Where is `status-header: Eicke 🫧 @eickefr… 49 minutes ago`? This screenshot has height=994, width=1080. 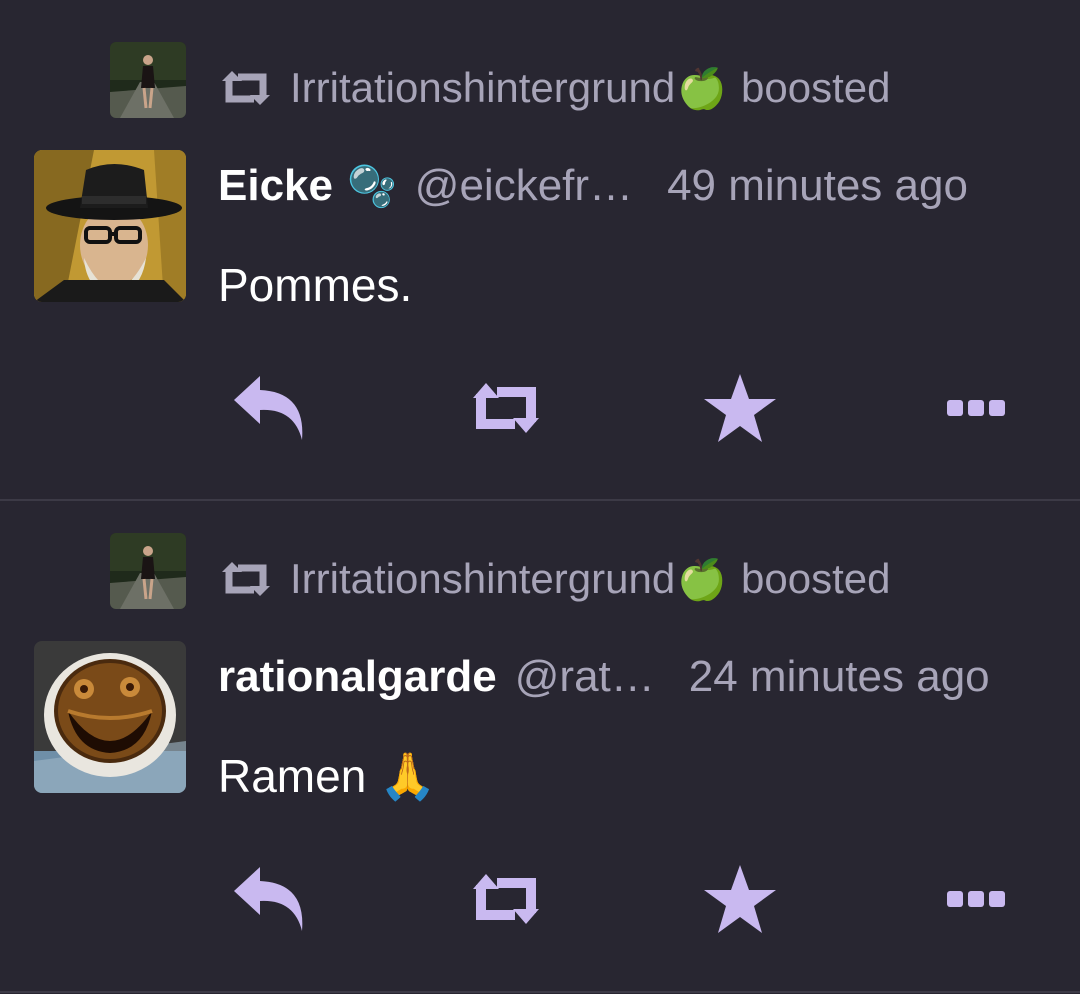
status-header: Eicke 🫧 @eickefr… 49 minutes ago is located at coordinates (618, 186).